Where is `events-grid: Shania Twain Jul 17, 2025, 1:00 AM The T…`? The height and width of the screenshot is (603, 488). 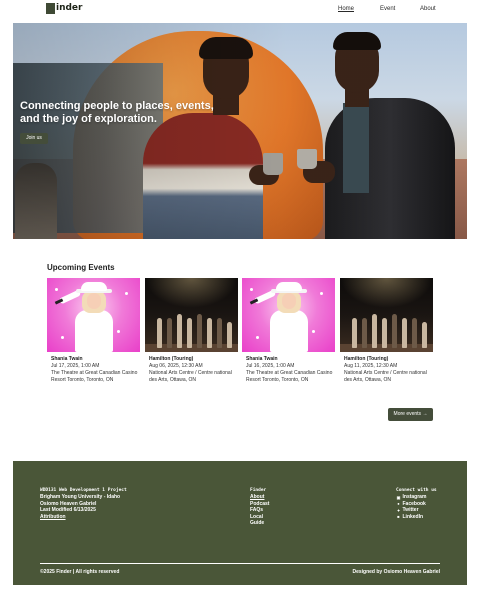 events-grid: Shania Twain Jul 17, 2025, 1:00 AM The T… is located at coordinates (242, 333).